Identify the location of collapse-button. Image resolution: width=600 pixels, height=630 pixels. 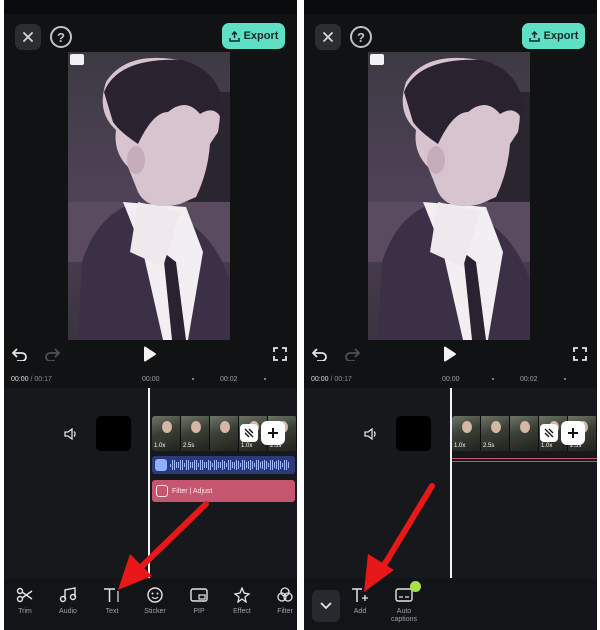
(326, 606).